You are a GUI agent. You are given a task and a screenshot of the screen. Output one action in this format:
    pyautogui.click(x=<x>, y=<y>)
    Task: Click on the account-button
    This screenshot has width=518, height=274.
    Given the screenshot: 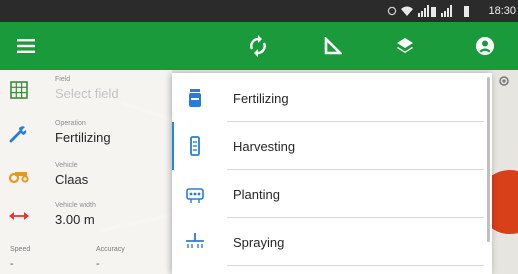 What is the action you would take?
    pyautogui.click(x=485, y=46)
    